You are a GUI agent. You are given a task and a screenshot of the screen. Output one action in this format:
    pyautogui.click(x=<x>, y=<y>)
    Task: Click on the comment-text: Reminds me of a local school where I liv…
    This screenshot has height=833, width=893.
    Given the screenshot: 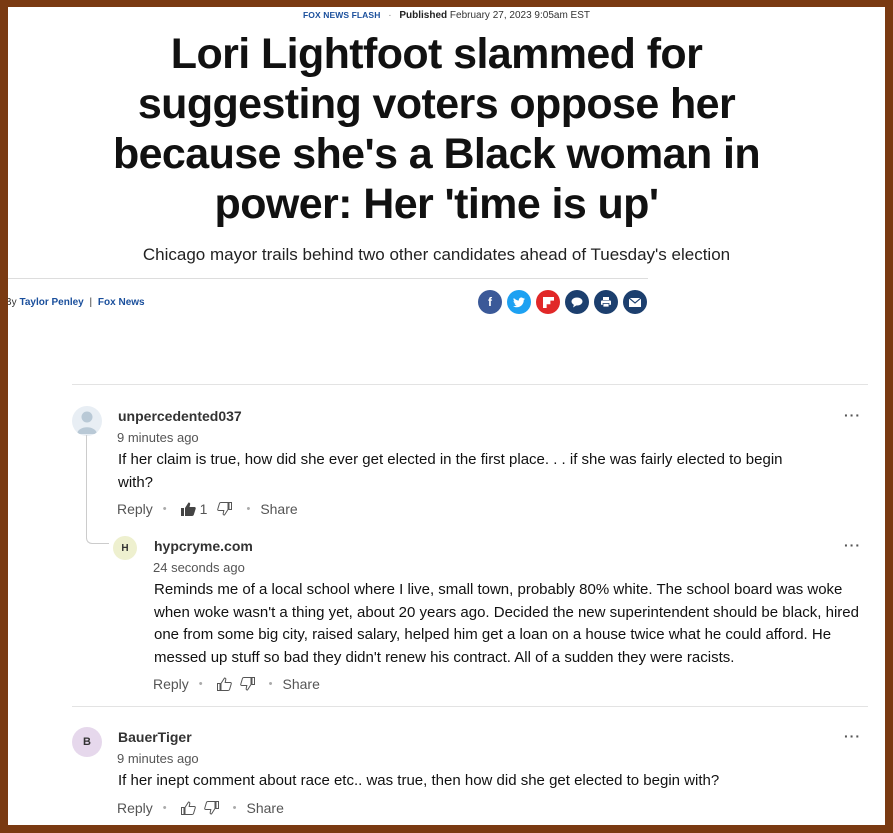 What is the action you would take?
    pyautogui.click(x=506, y=623)
    